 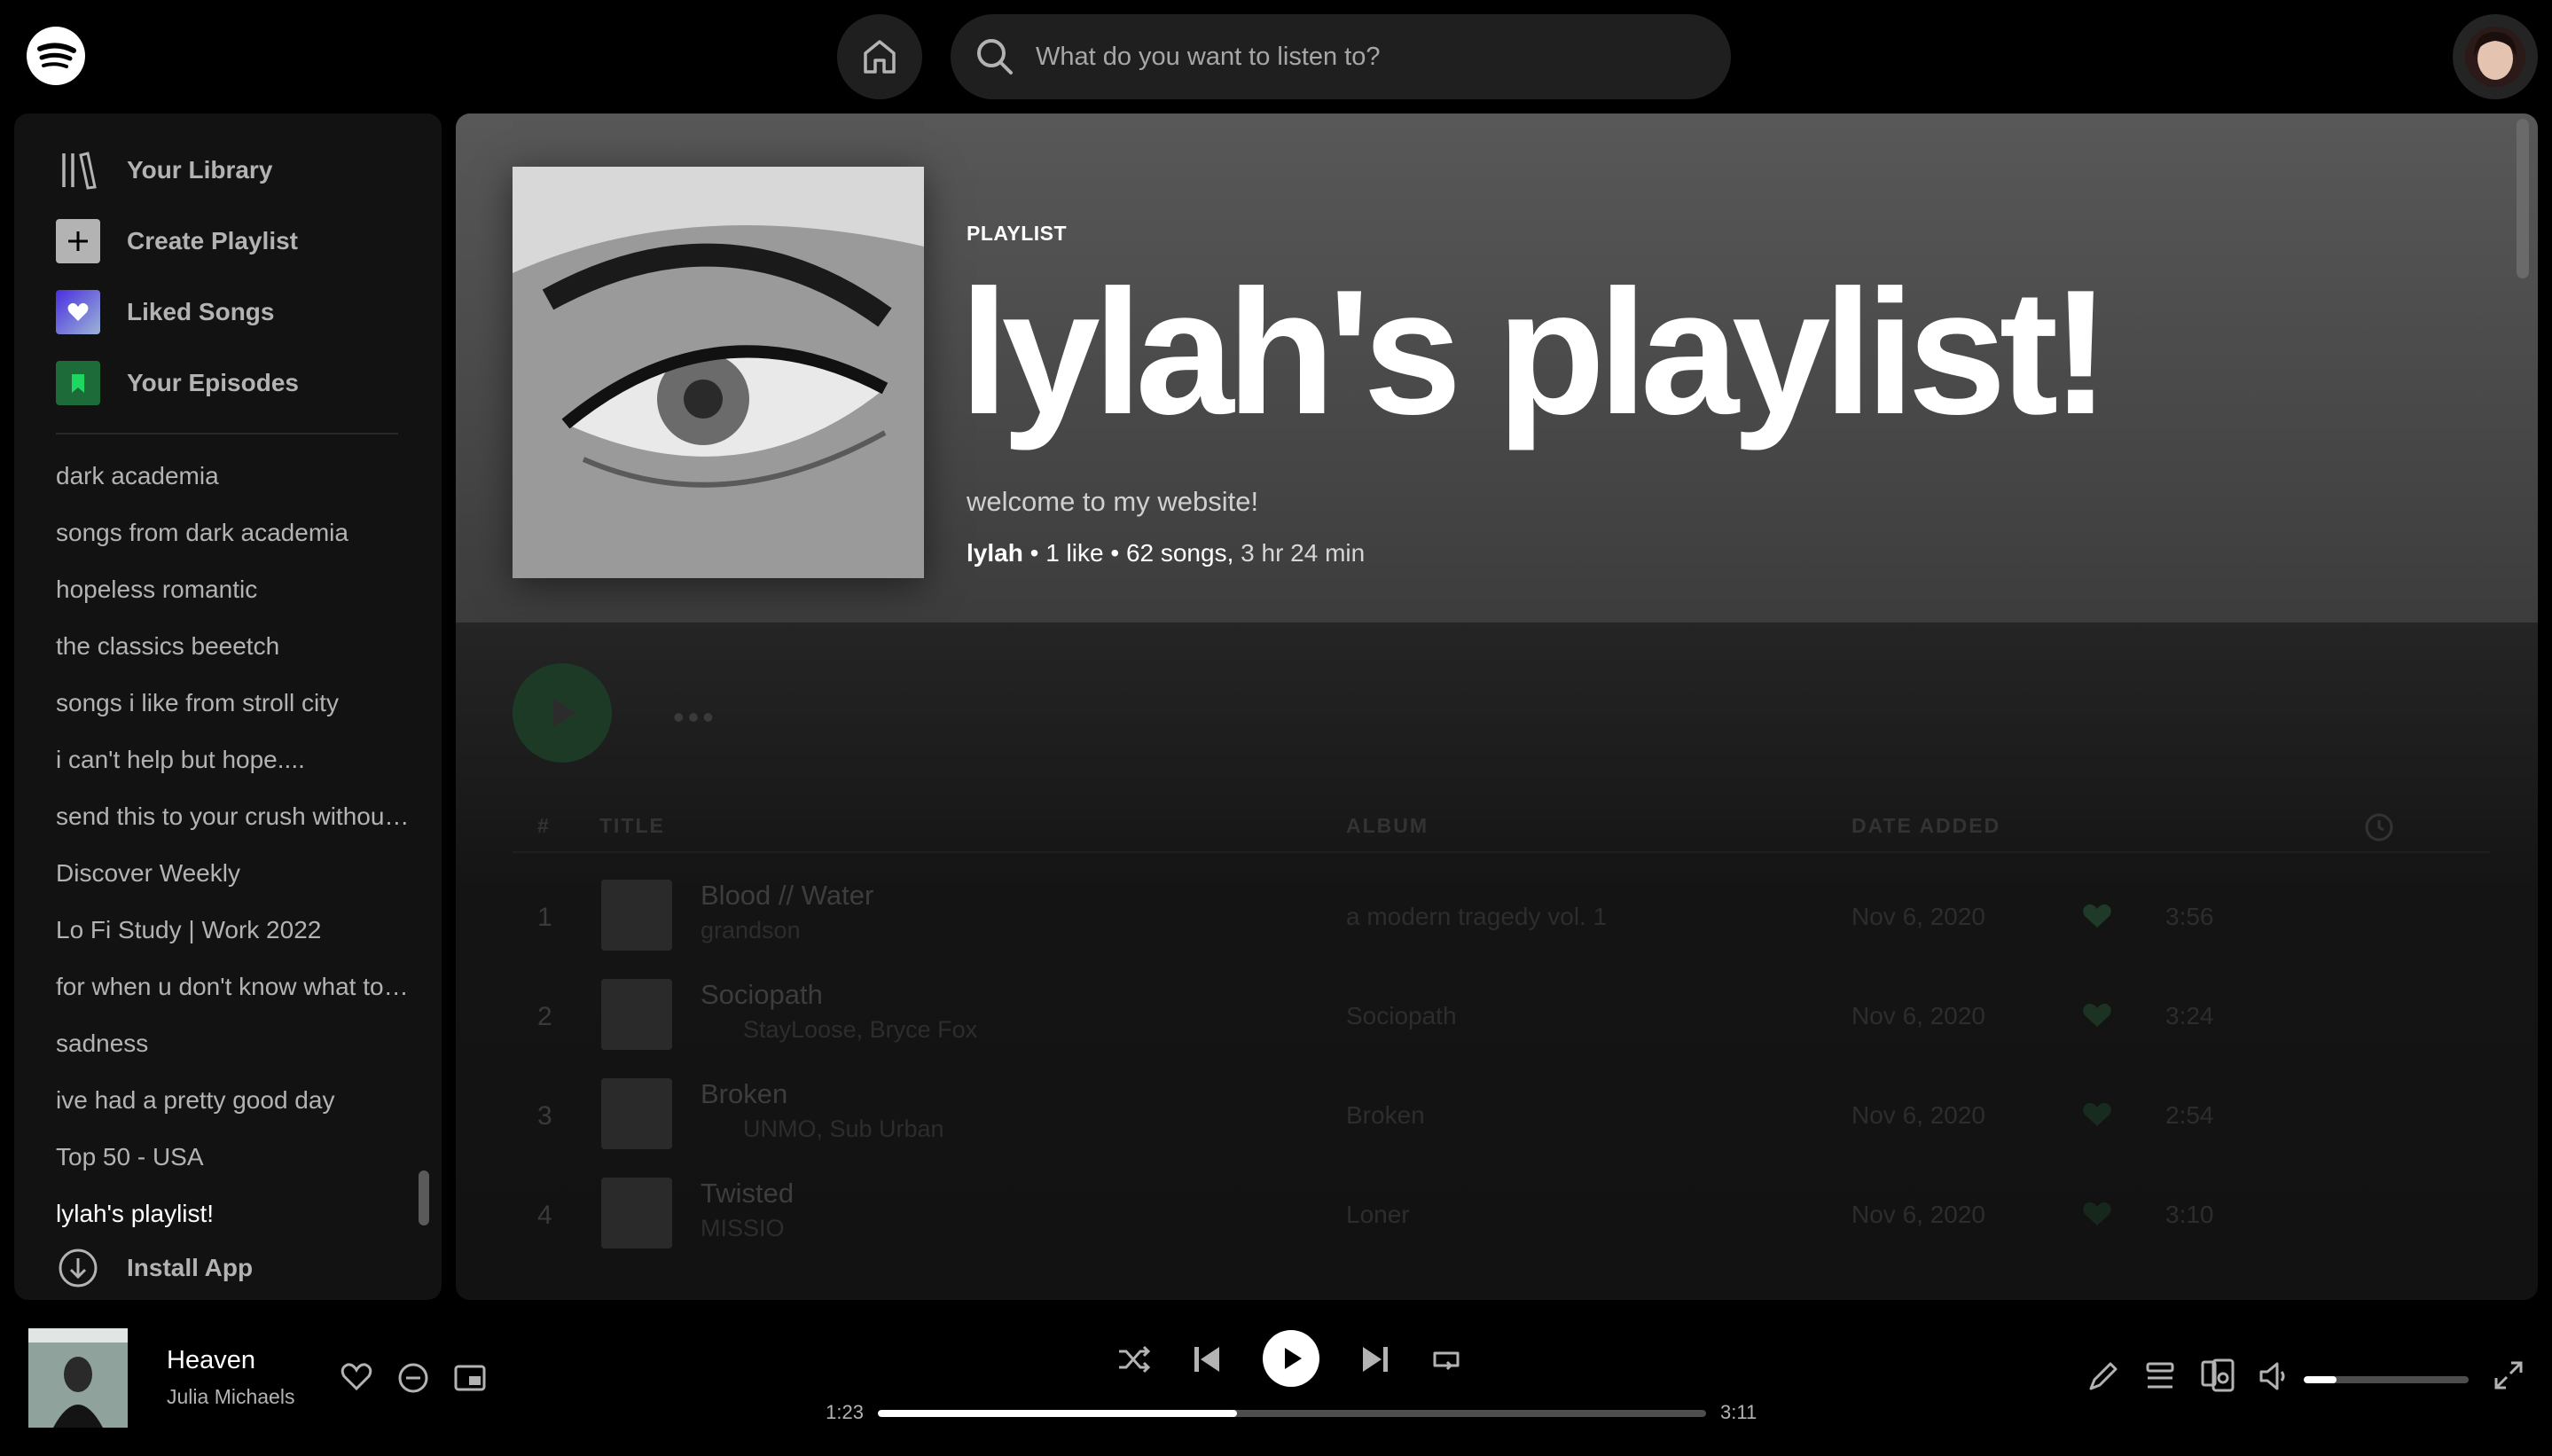 I want to click on next-icon, so click(x=1375, y=1359).